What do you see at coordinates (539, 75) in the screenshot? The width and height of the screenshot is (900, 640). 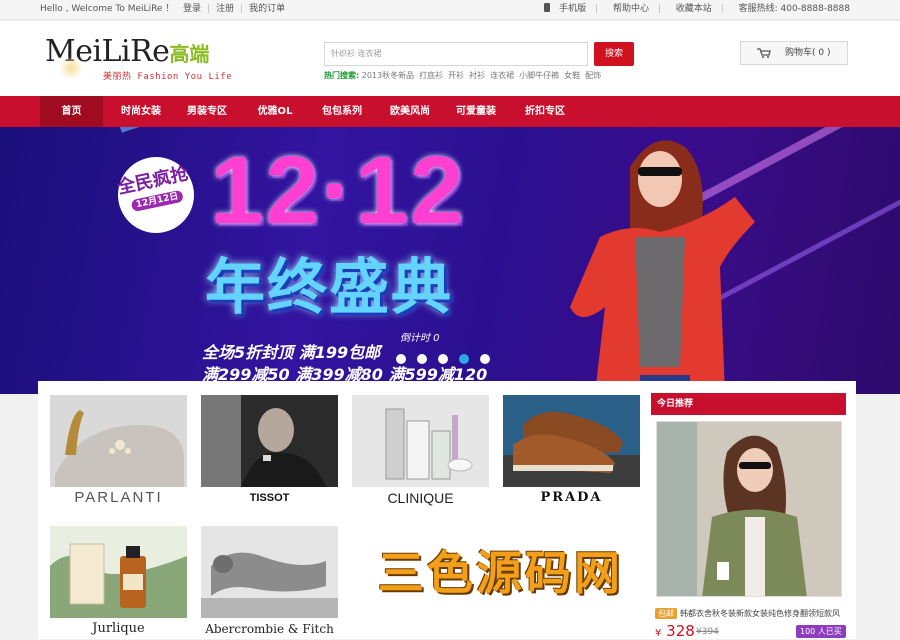 I see `hot-keyword: 小脚牛仔裤` at bounding box center [539, 75].